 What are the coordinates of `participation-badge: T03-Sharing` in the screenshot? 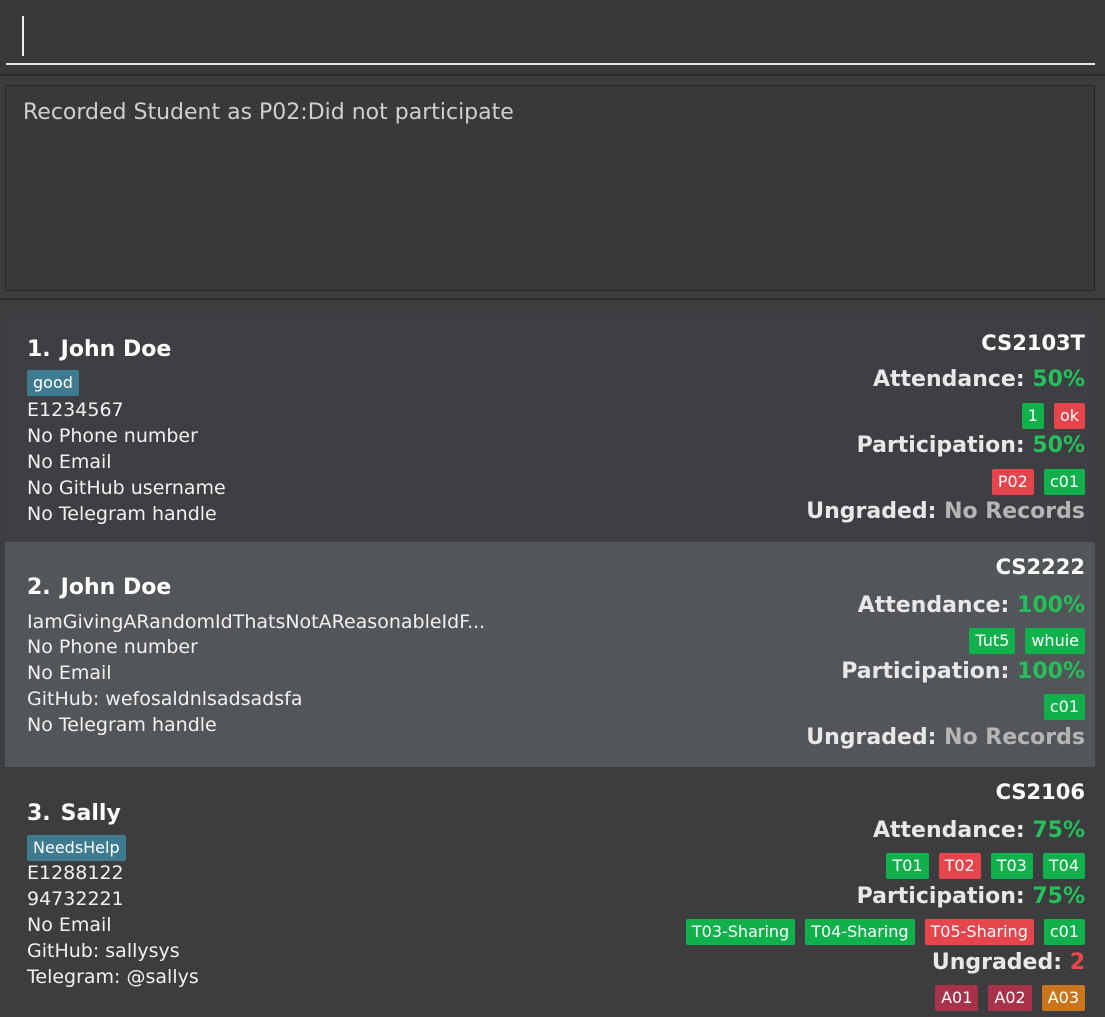 It's located at (740, 932).